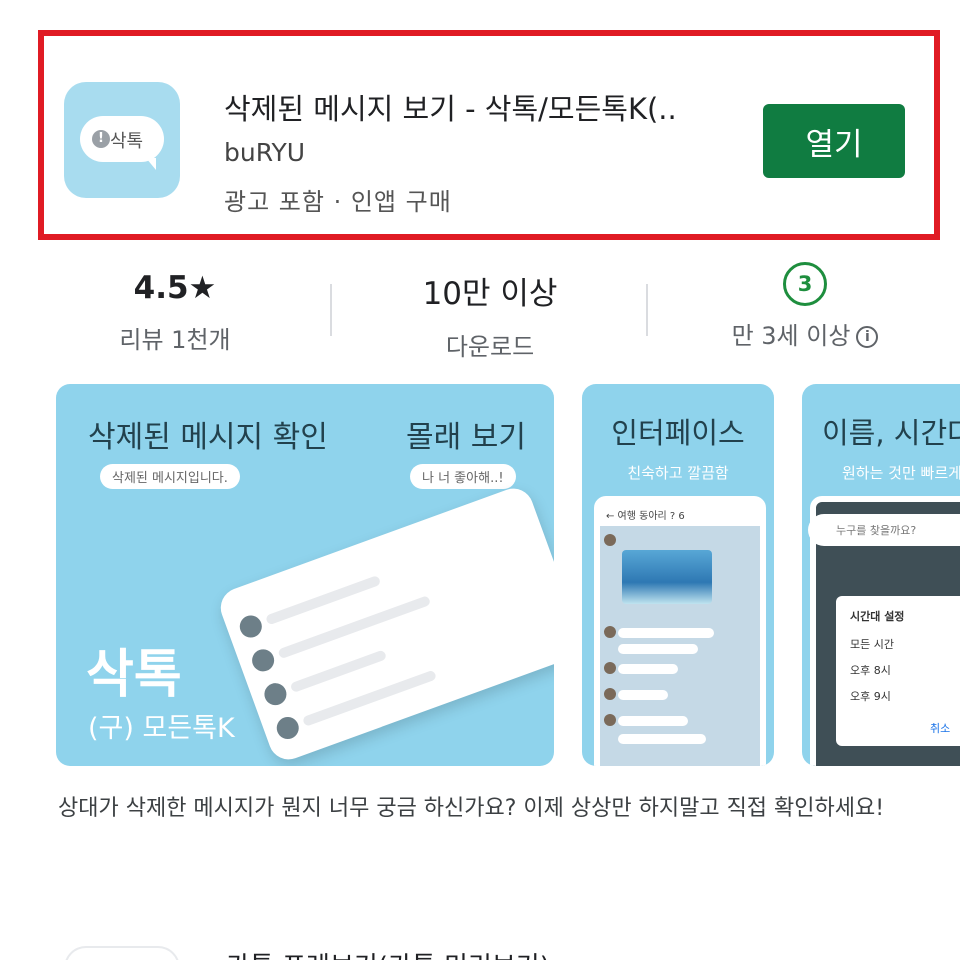  Describe the element at coordinates (134, 675) in the screenshot. I see `screenshot-app-title: 삭톡` at that location.